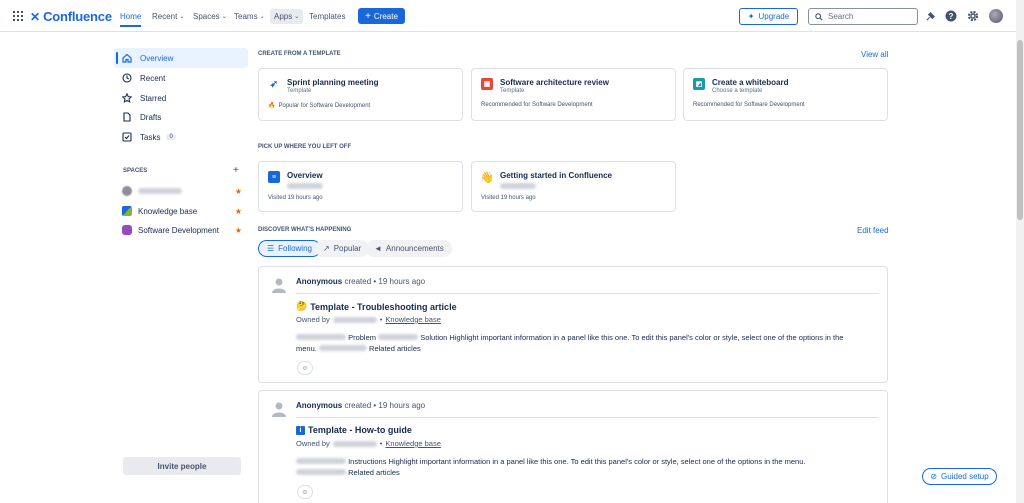 This screenshot has height=503, width=1024. I want to click on search-input: Search, so click(863, 16).